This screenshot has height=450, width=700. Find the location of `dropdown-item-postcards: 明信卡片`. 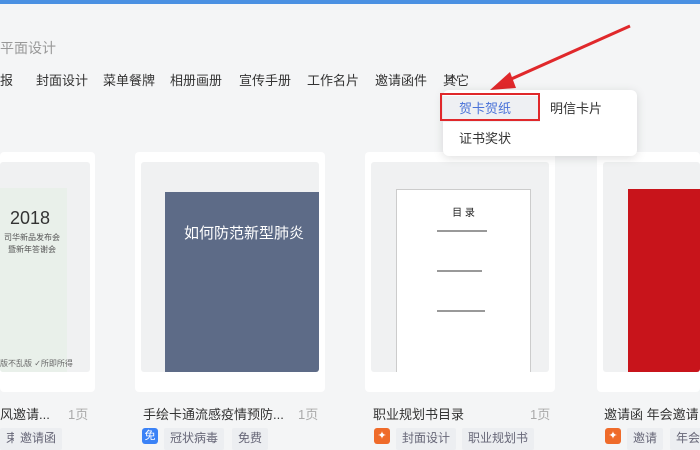

dropdown-item-postcards: 明信卡片 is located at coordinates (576, 109).